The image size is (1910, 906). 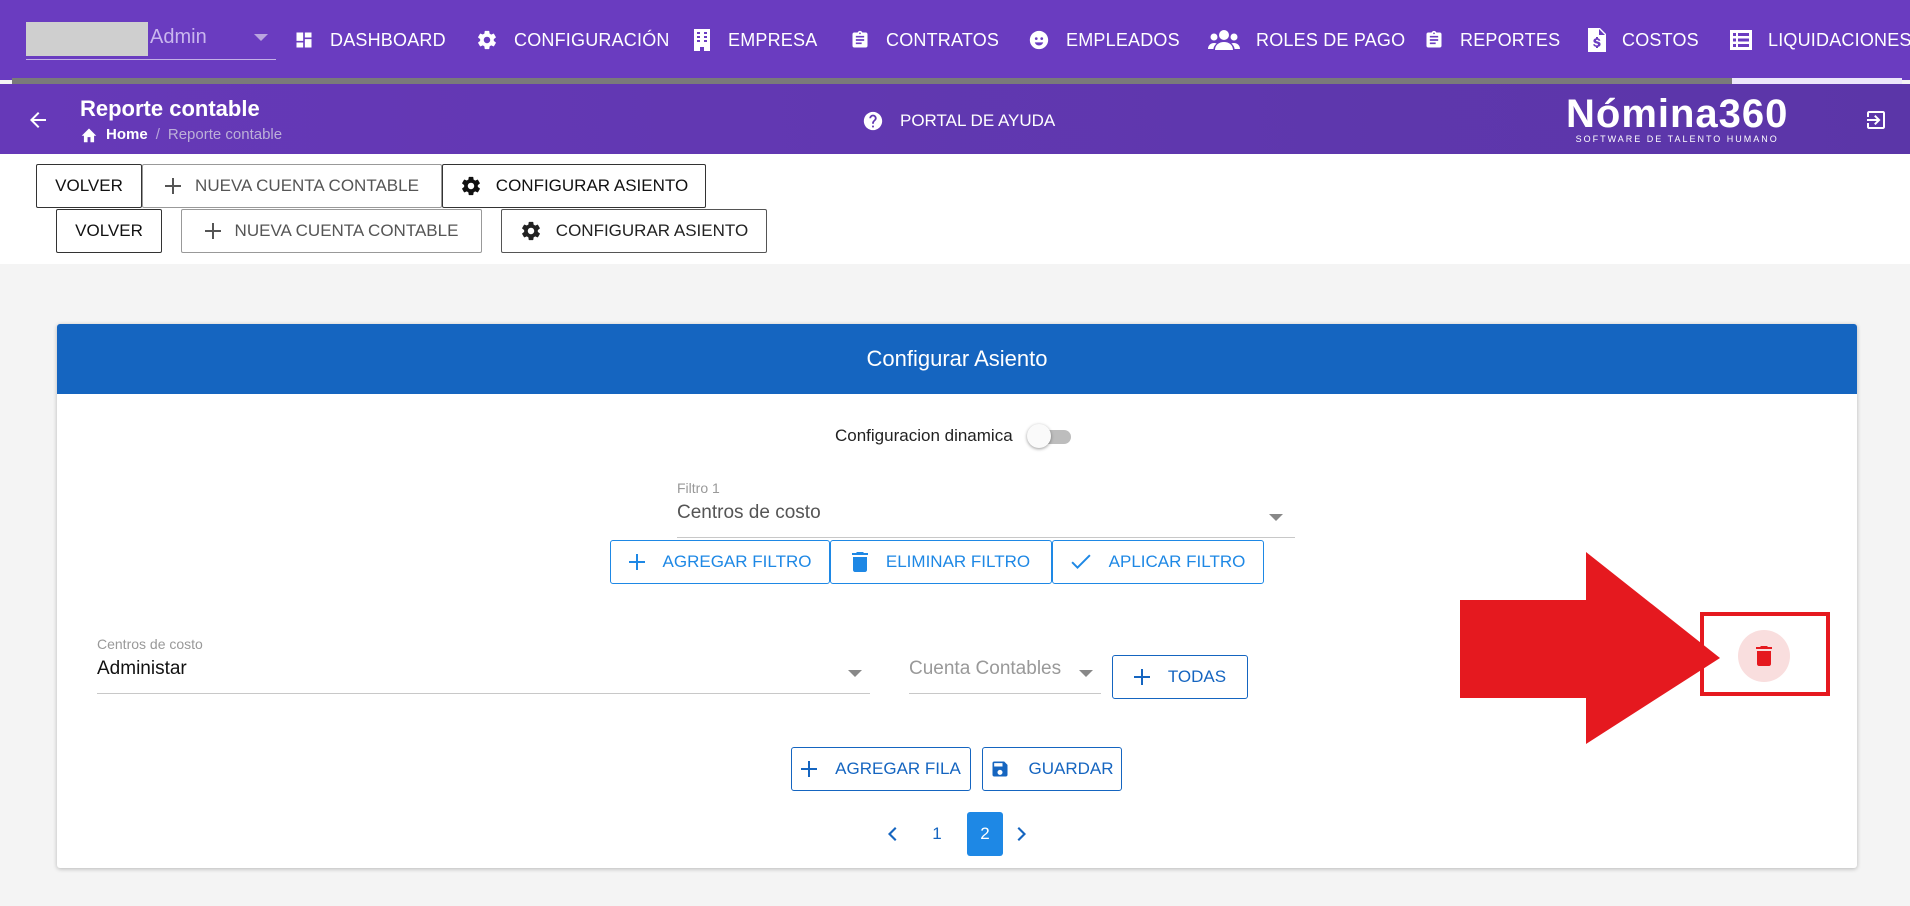 What do you see at coordinates (1000, 769) in the screenshot?
I see `save-icon` at bounding box center [1000, 769].